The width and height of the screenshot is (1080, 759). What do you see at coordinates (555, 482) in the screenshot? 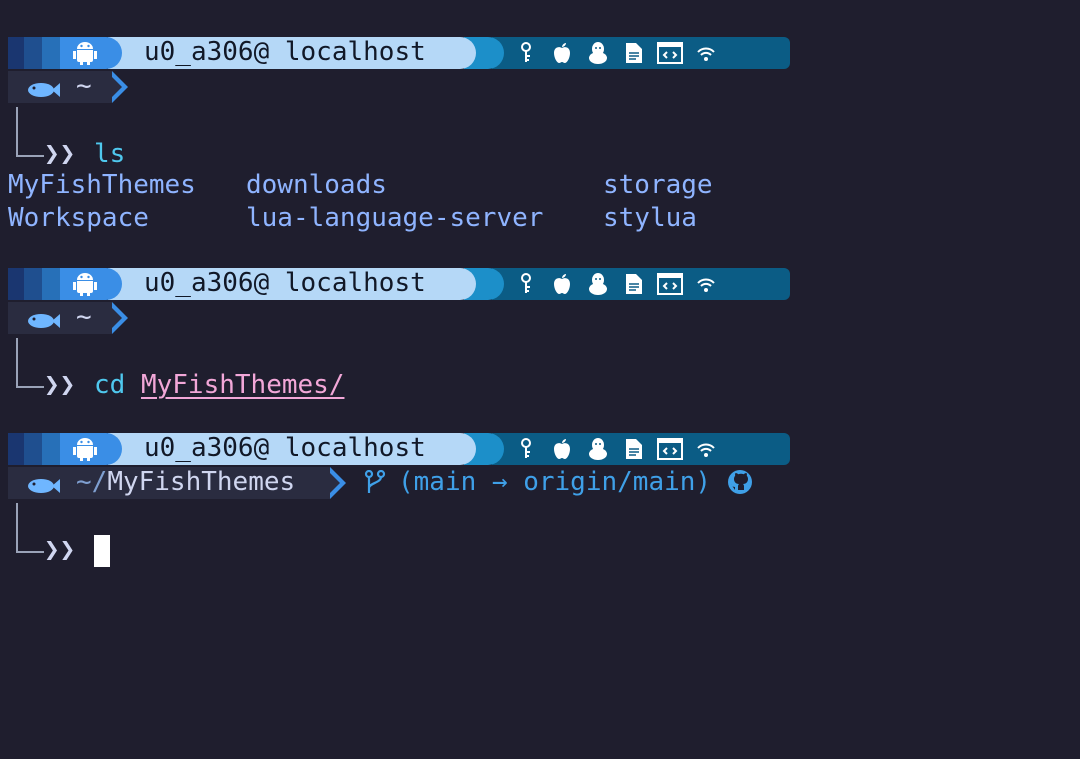
I see `git-status-text: (main → origin/main)` at bounding box center [555, 482].